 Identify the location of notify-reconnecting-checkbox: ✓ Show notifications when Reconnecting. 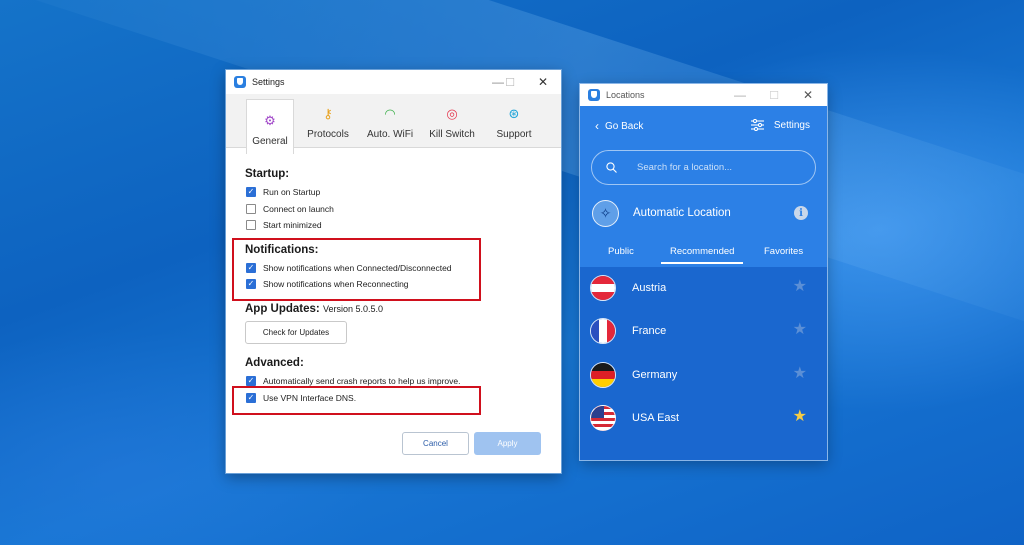
(327, 284).